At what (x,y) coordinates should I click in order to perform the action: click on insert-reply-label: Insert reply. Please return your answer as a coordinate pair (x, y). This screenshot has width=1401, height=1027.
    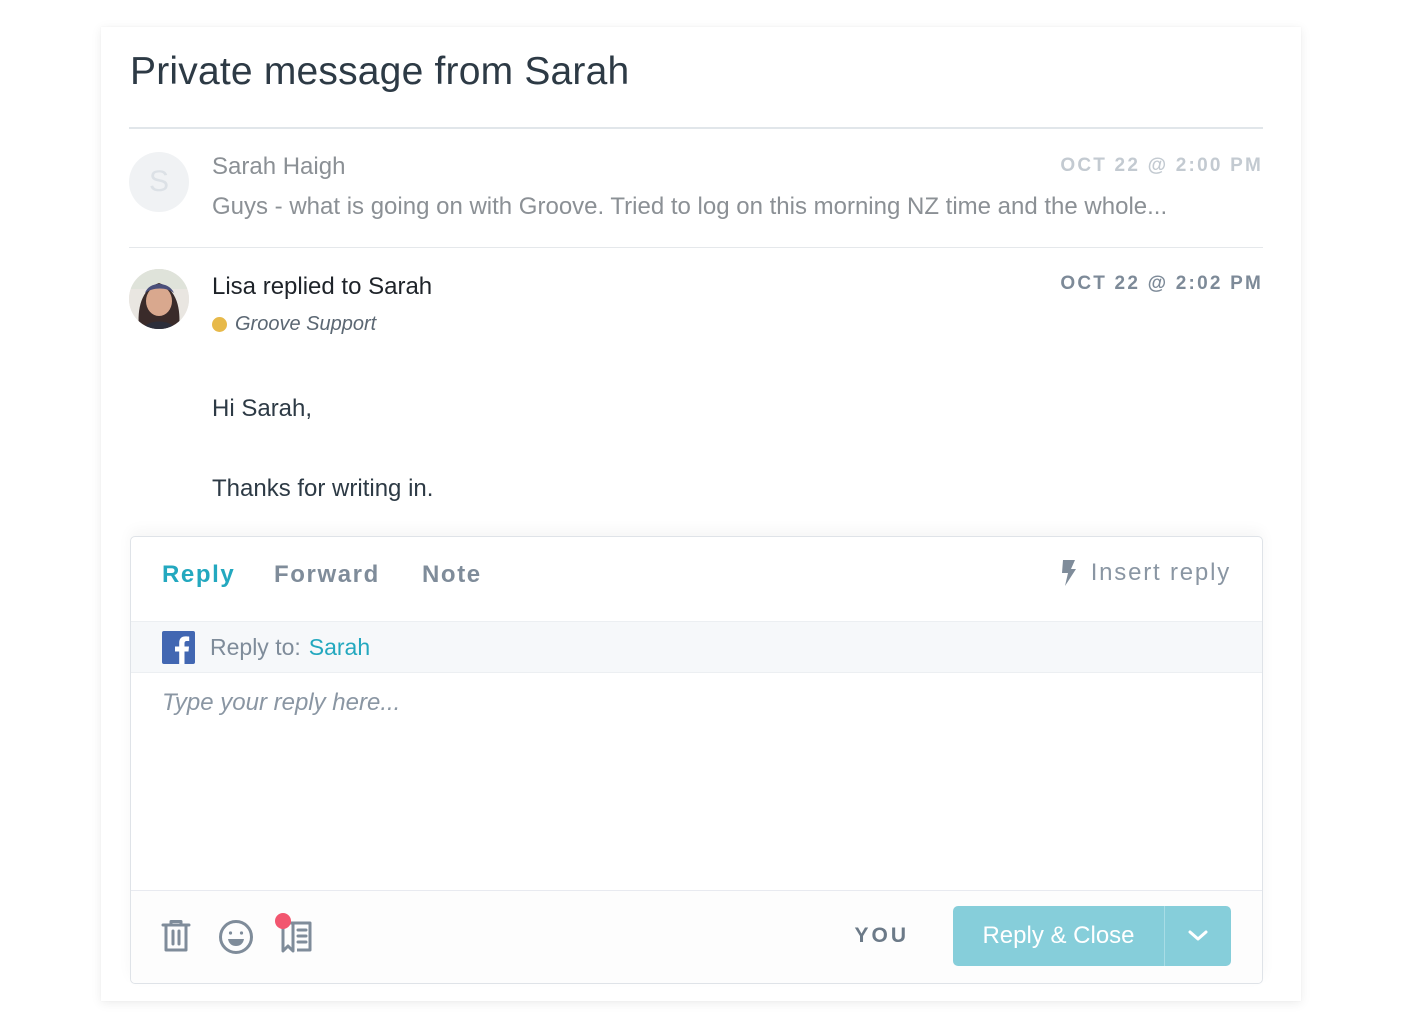
    Looking at the image, I should click on (1160, 572).